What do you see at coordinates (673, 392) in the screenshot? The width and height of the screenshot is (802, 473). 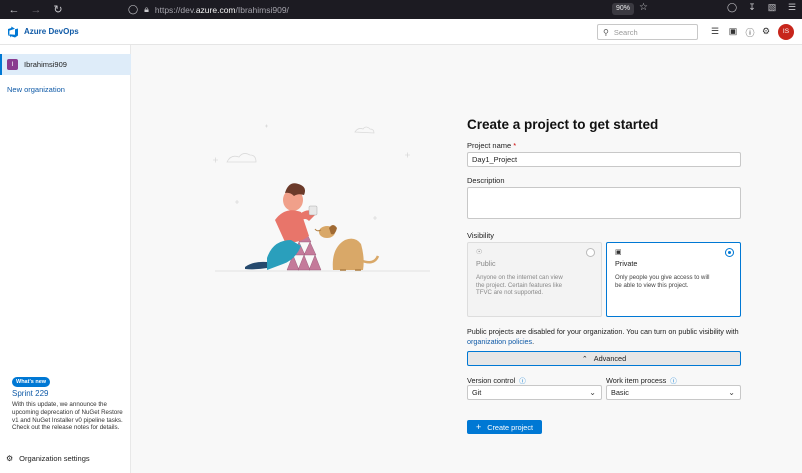 I see `work-item-process-select: Basic ⌄` at bounding box center [673, 392].